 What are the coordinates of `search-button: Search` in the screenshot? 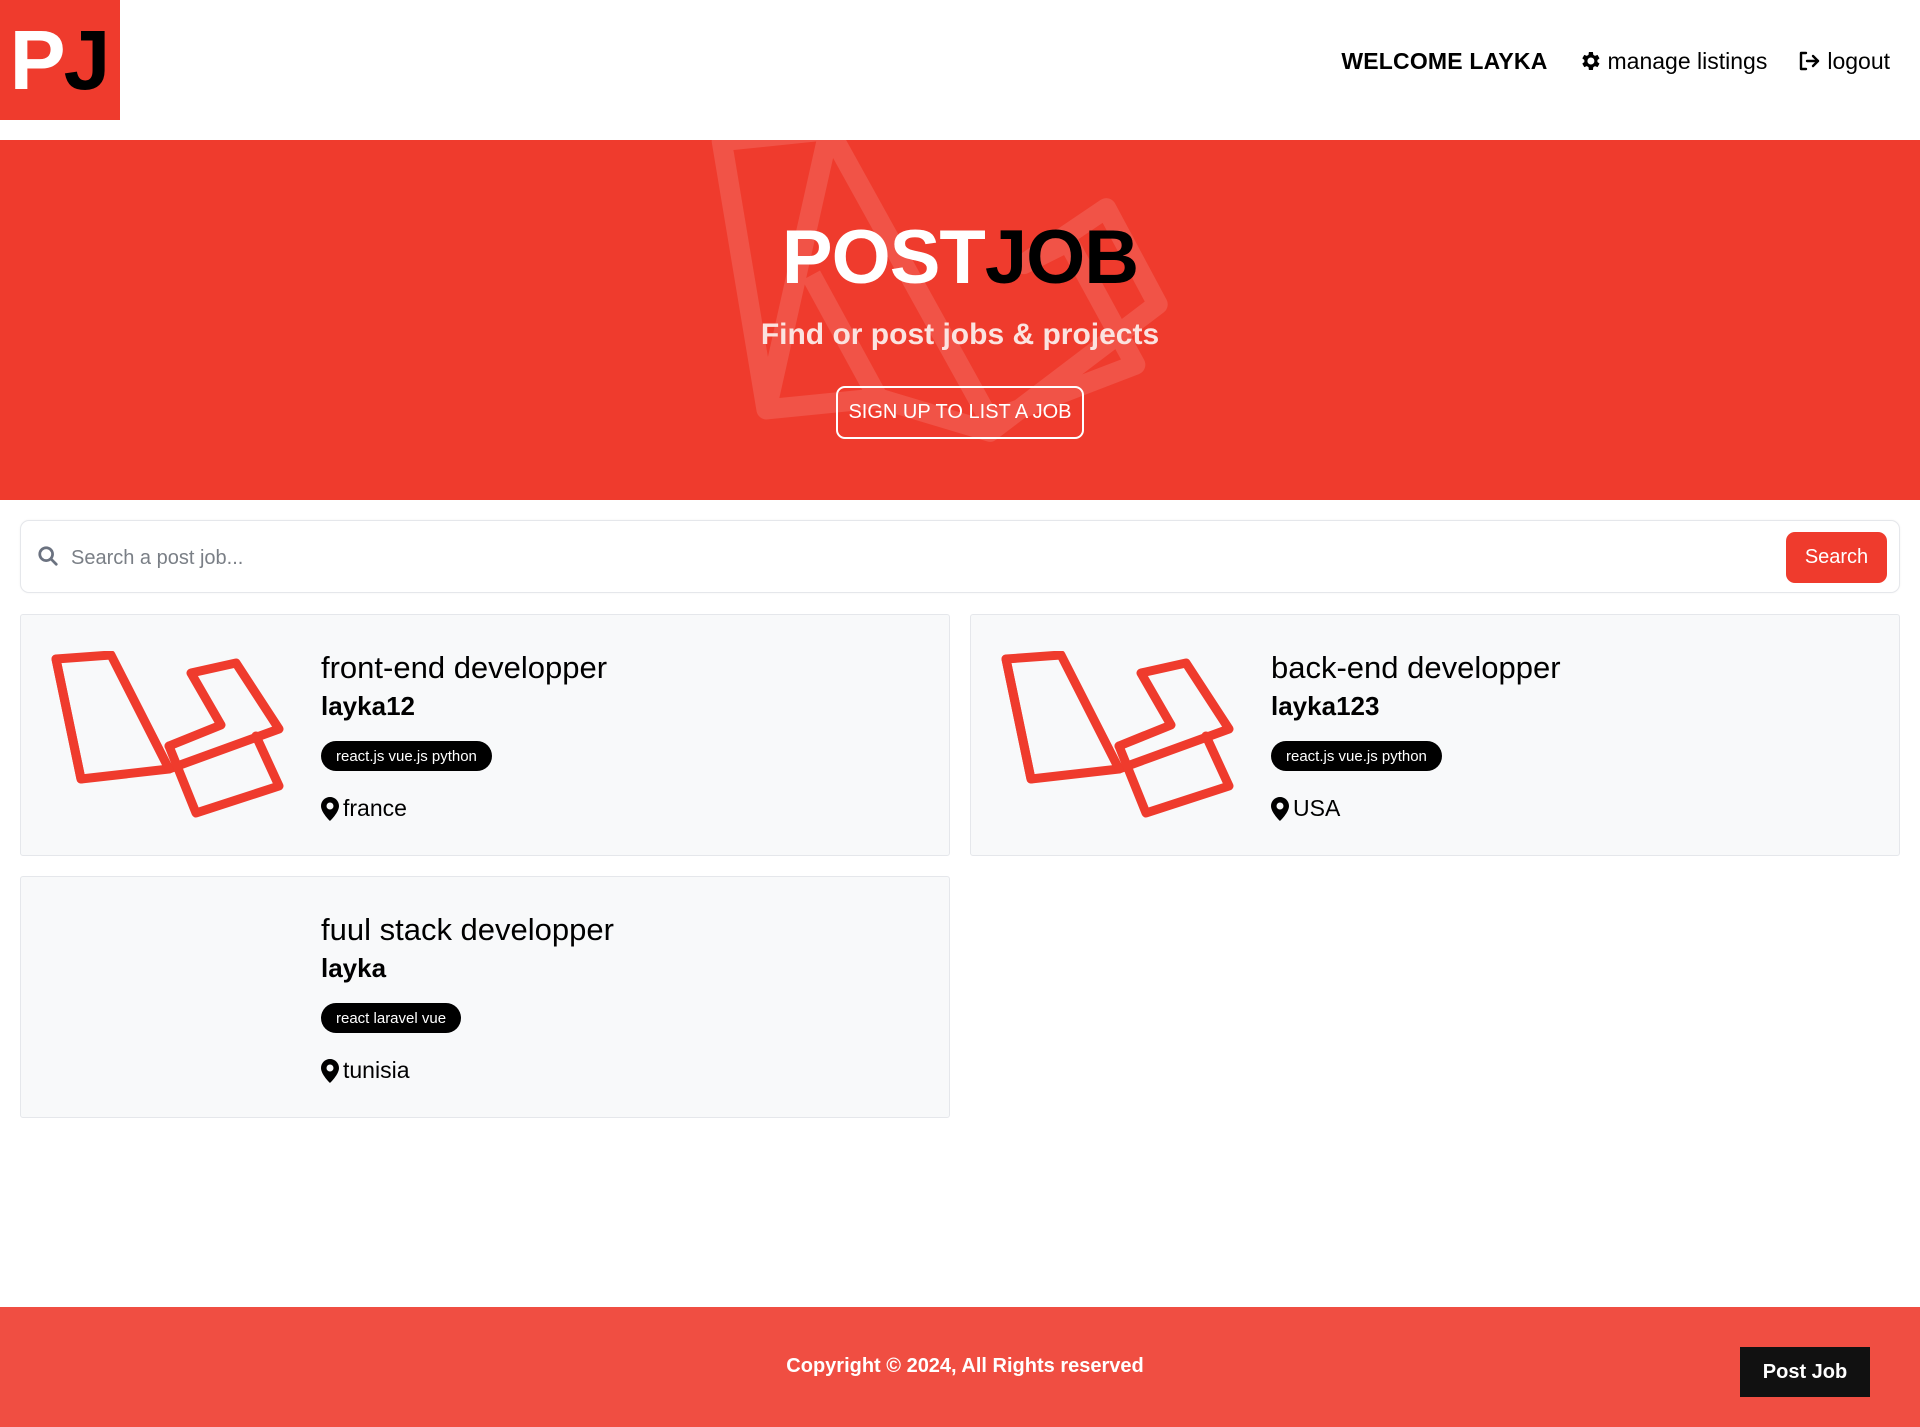 It's located at (1836, 557).